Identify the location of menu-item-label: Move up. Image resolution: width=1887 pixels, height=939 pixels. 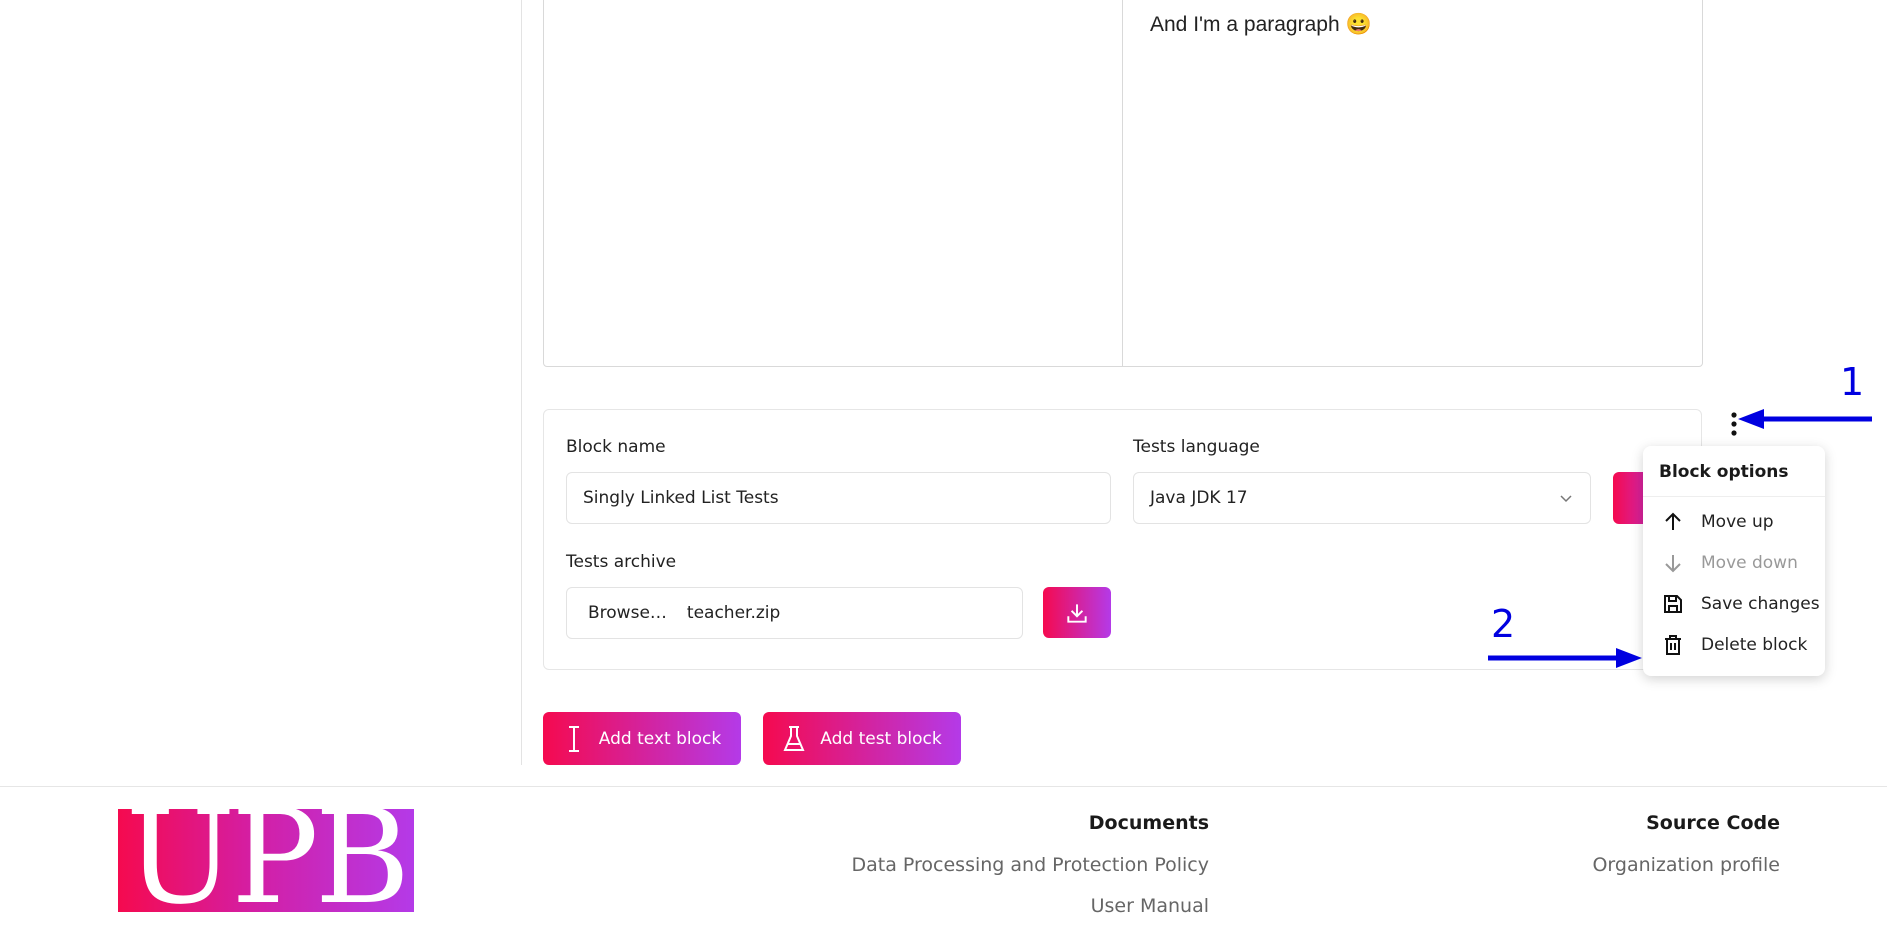
(1737, 521).